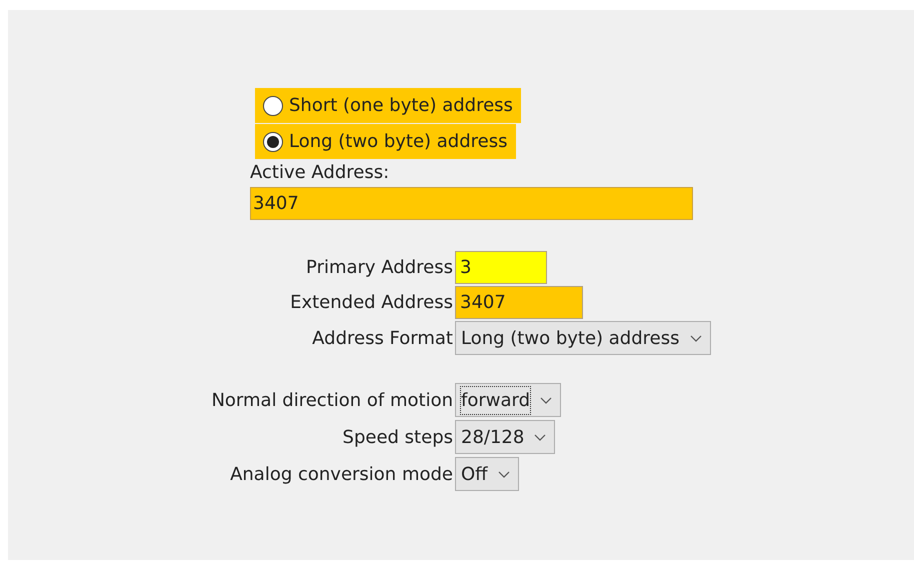 The height and width of the screenshot is (568, 914). What do you see at coordinates (382, 338) in the screenshot?
I see `field-label: Address Format` at bounding box center [382, 338].